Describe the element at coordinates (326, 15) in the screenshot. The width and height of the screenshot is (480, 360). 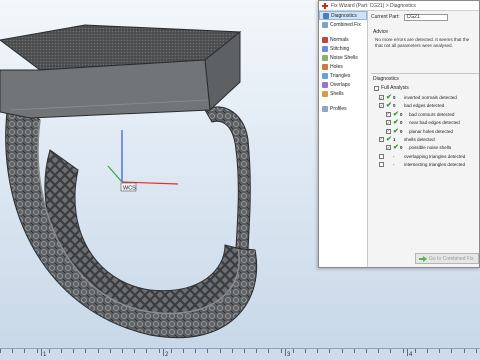
I see `diagnostics-icon` at that location.